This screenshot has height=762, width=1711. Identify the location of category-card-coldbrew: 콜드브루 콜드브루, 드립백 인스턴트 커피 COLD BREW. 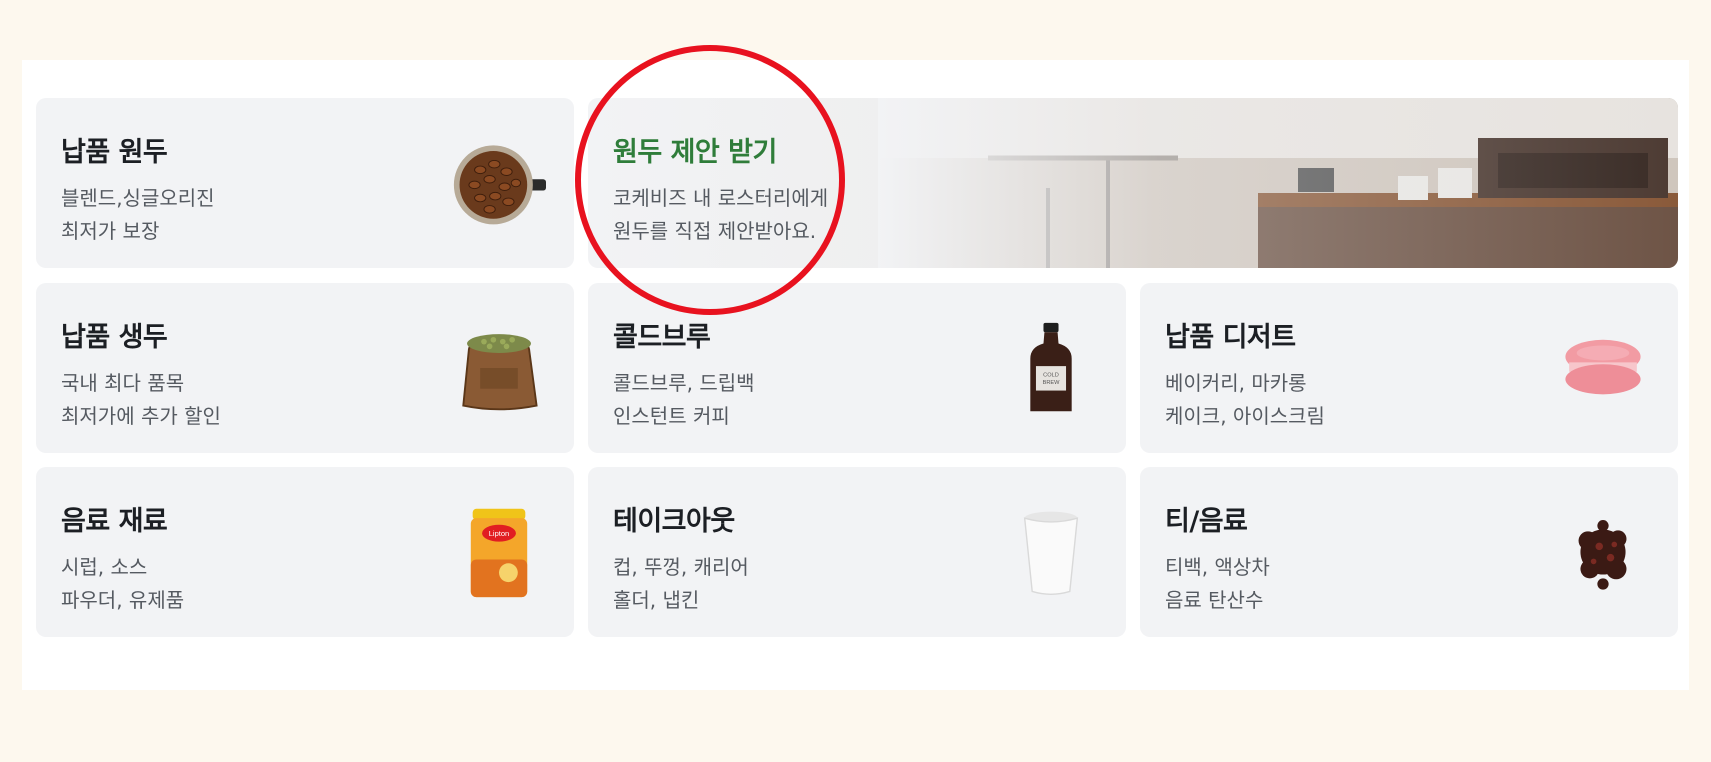
(857, 368).